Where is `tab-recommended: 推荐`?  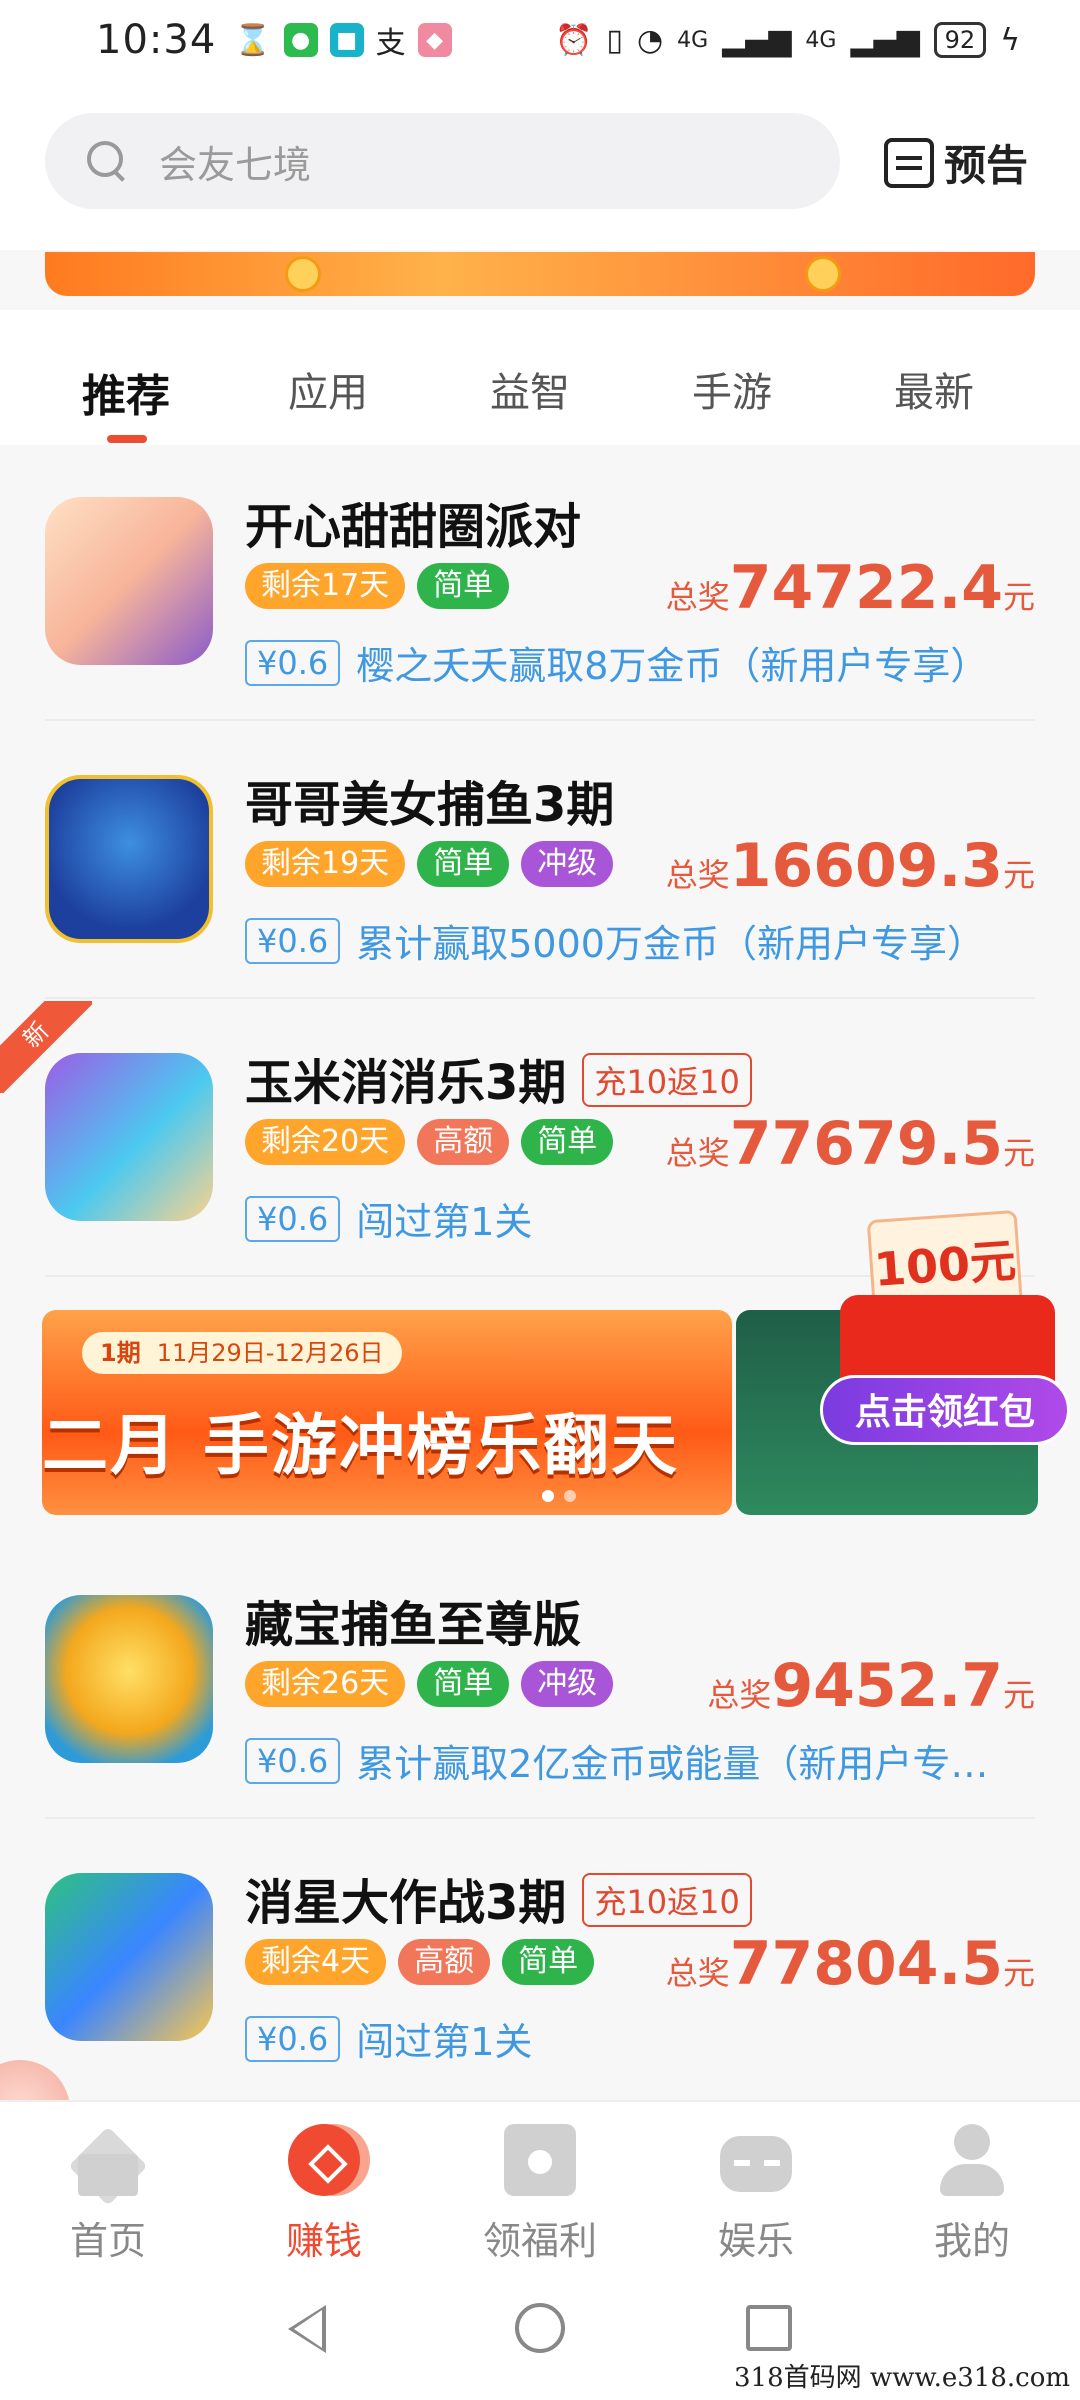 tab-recommended: 推荐 is located at coordinates (126, 377).